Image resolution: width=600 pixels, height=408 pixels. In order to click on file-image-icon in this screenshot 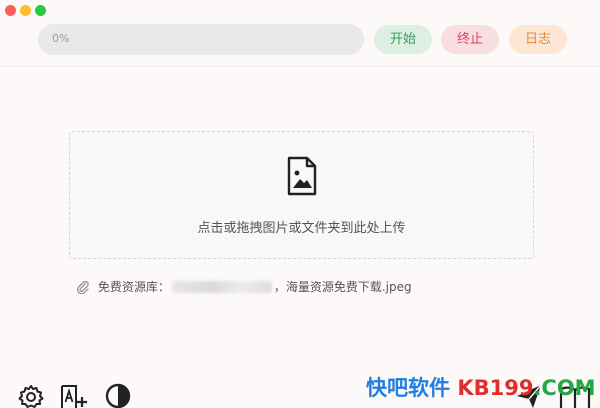, I will do `click(302, 176)`.